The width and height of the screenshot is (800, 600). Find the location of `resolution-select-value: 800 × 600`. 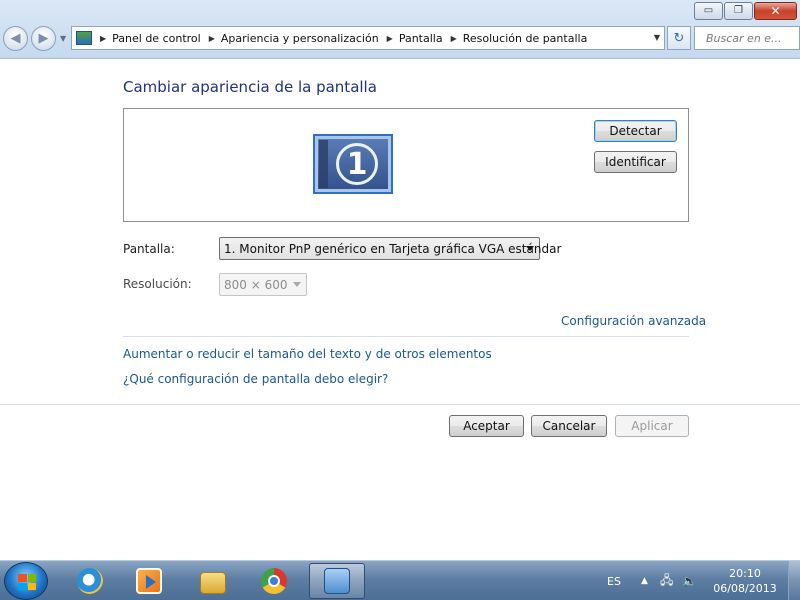

resolution-select-value: 800 × 600 is located at coordinates (256, 285).